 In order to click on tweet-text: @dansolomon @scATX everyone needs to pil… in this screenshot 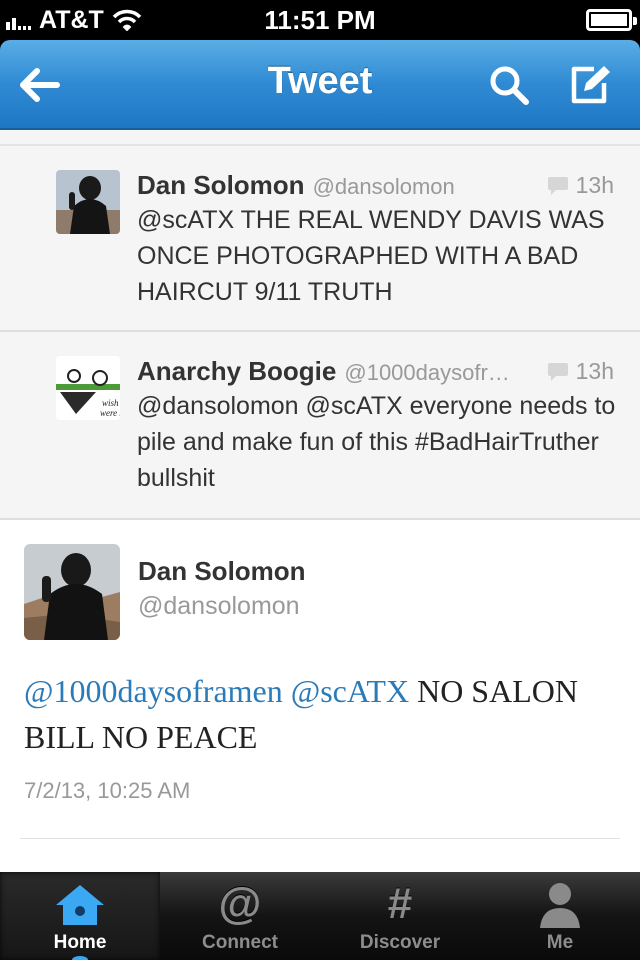, I will do `click(376, 442)`.